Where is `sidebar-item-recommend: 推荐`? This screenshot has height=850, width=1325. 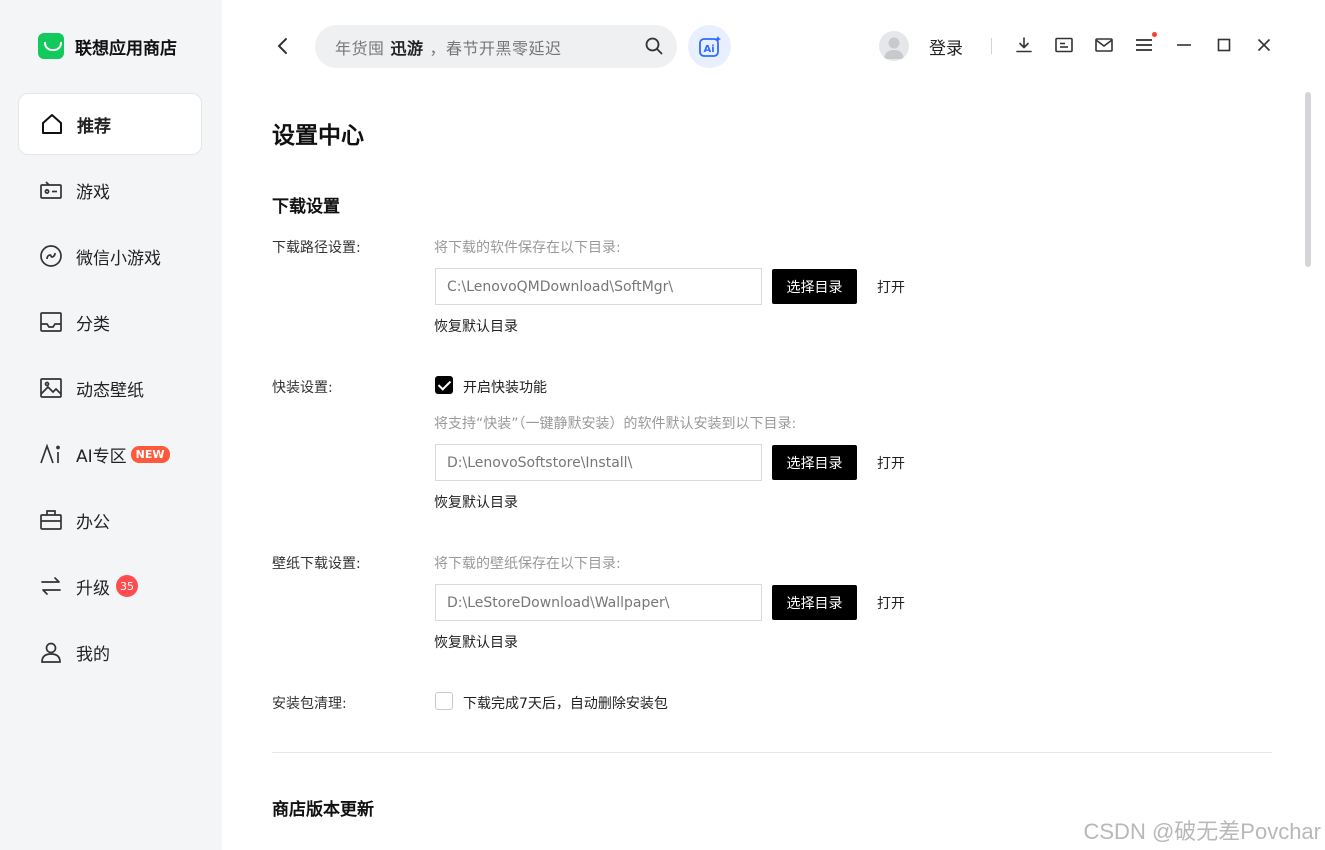 sidebar-item-recommend: 推荐 is located at coordinates (110, 124).